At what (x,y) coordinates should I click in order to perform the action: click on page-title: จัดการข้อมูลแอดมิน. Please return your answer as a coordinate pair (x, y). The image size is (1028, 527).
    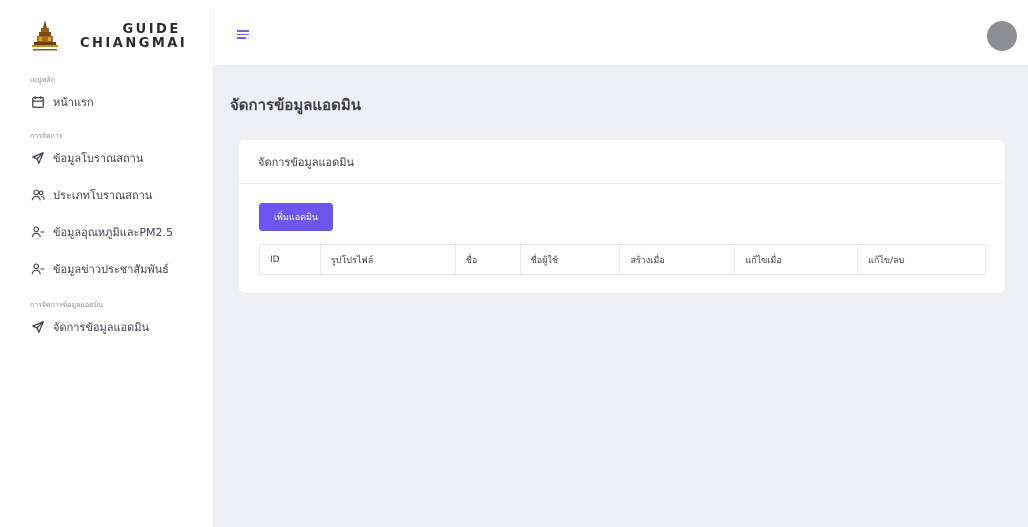
    Looking at the image, I should click on (295, 105).